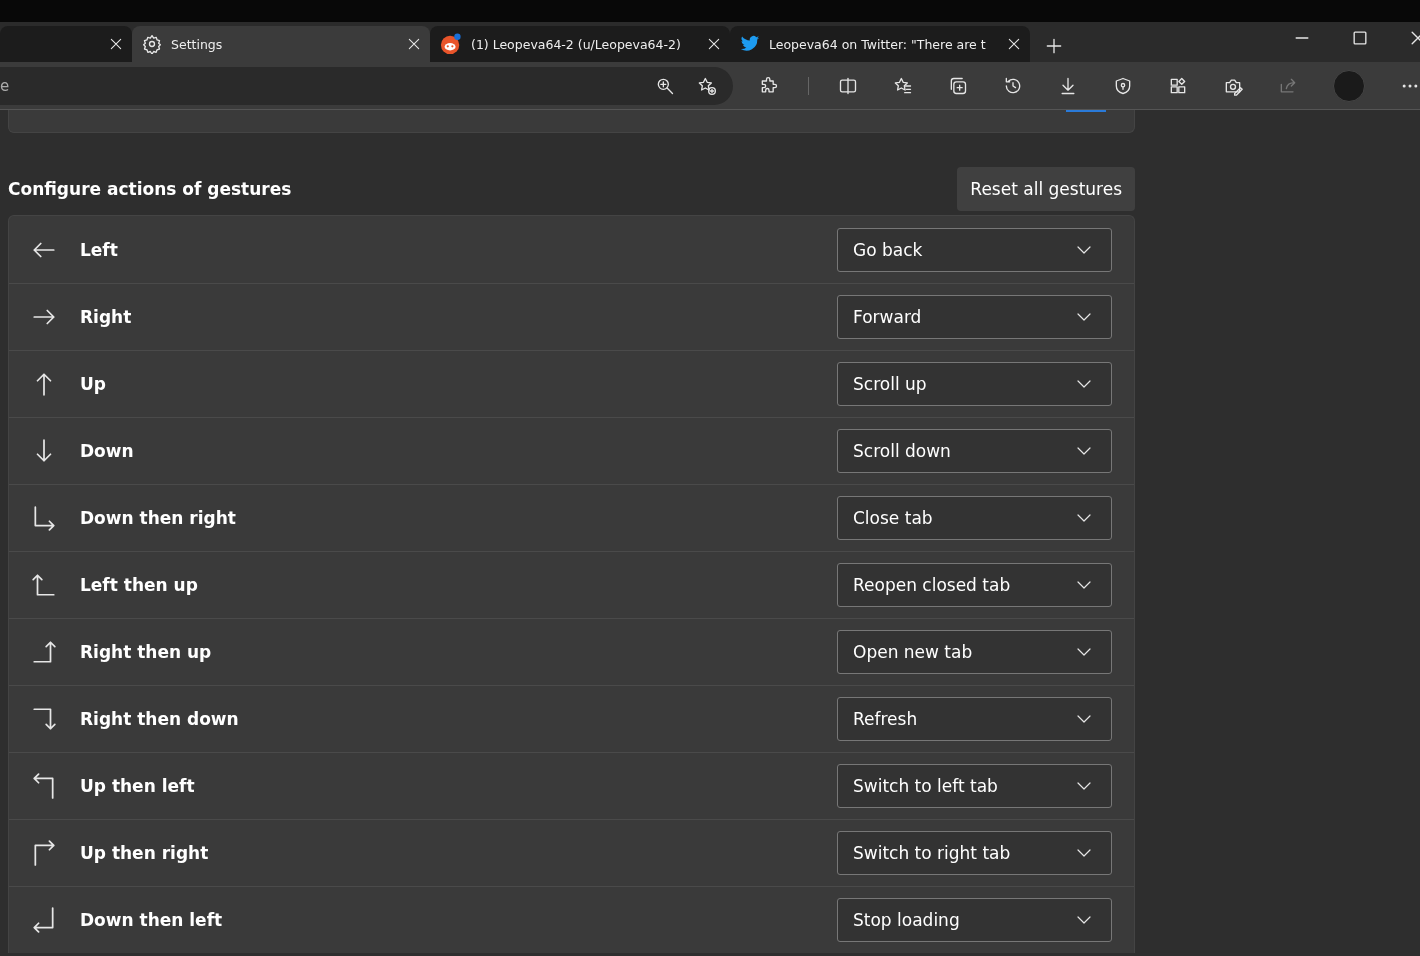 The height and width of the screenshot is (956, 1420). I want to click on bird-icon, so click(750, 44).